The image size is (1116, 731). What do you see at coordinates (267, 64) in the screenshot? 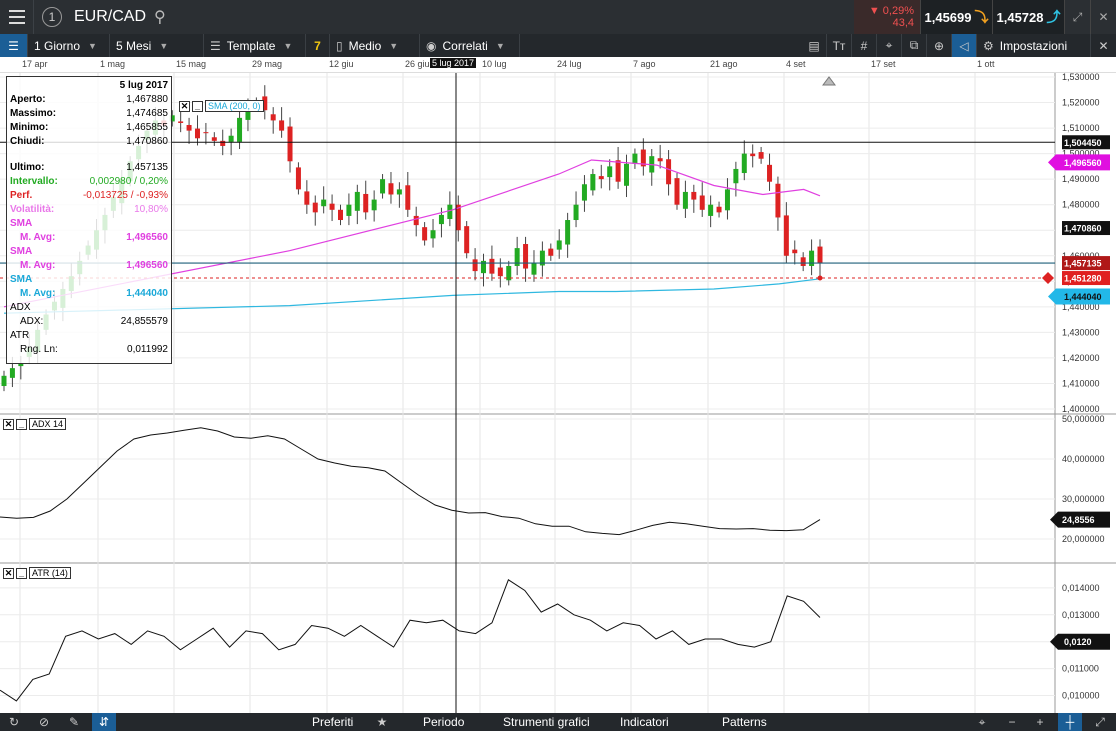
I see `date-tick-label: 29 mag` at bounding box center [267, 64].